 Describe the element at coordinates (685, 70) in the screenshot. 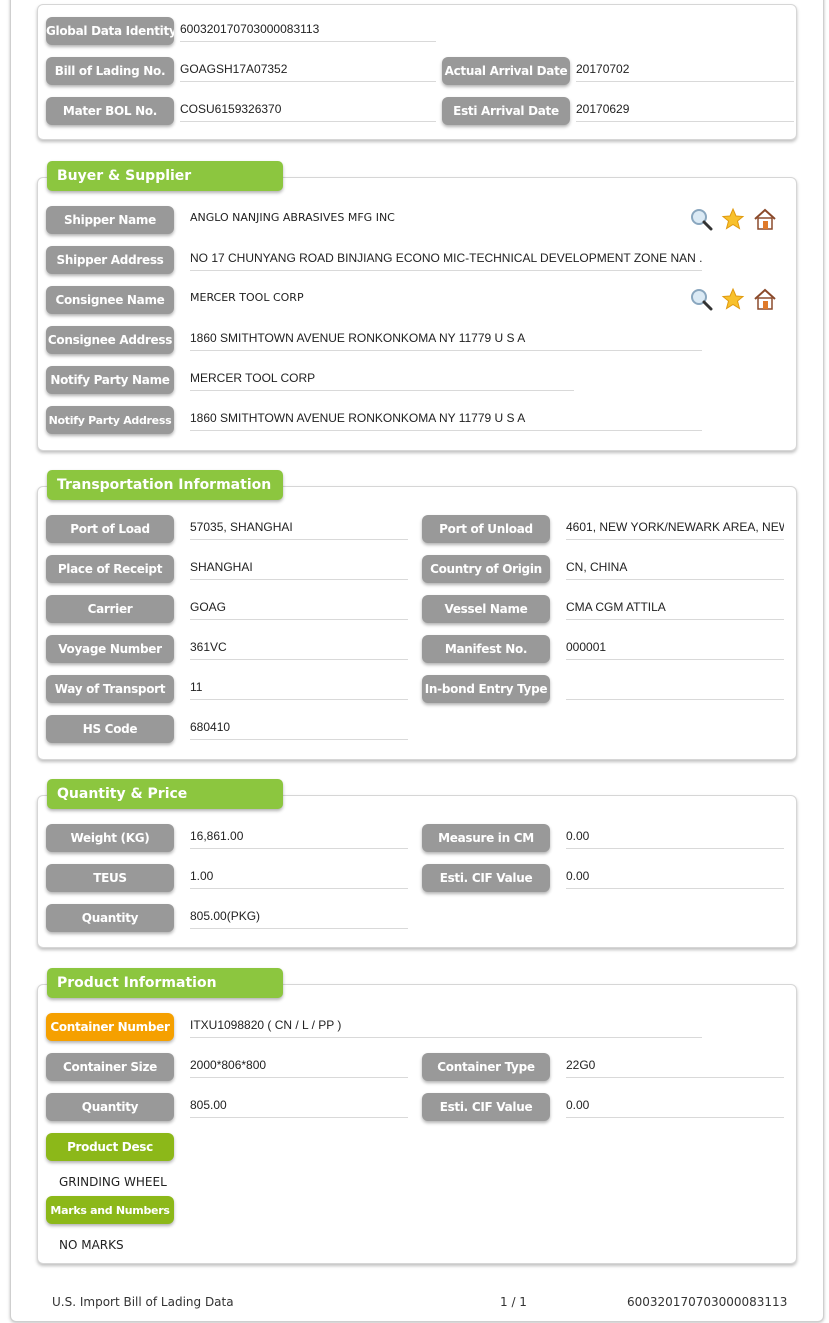

I see `actual-arrival-value: 20170702` at that location.